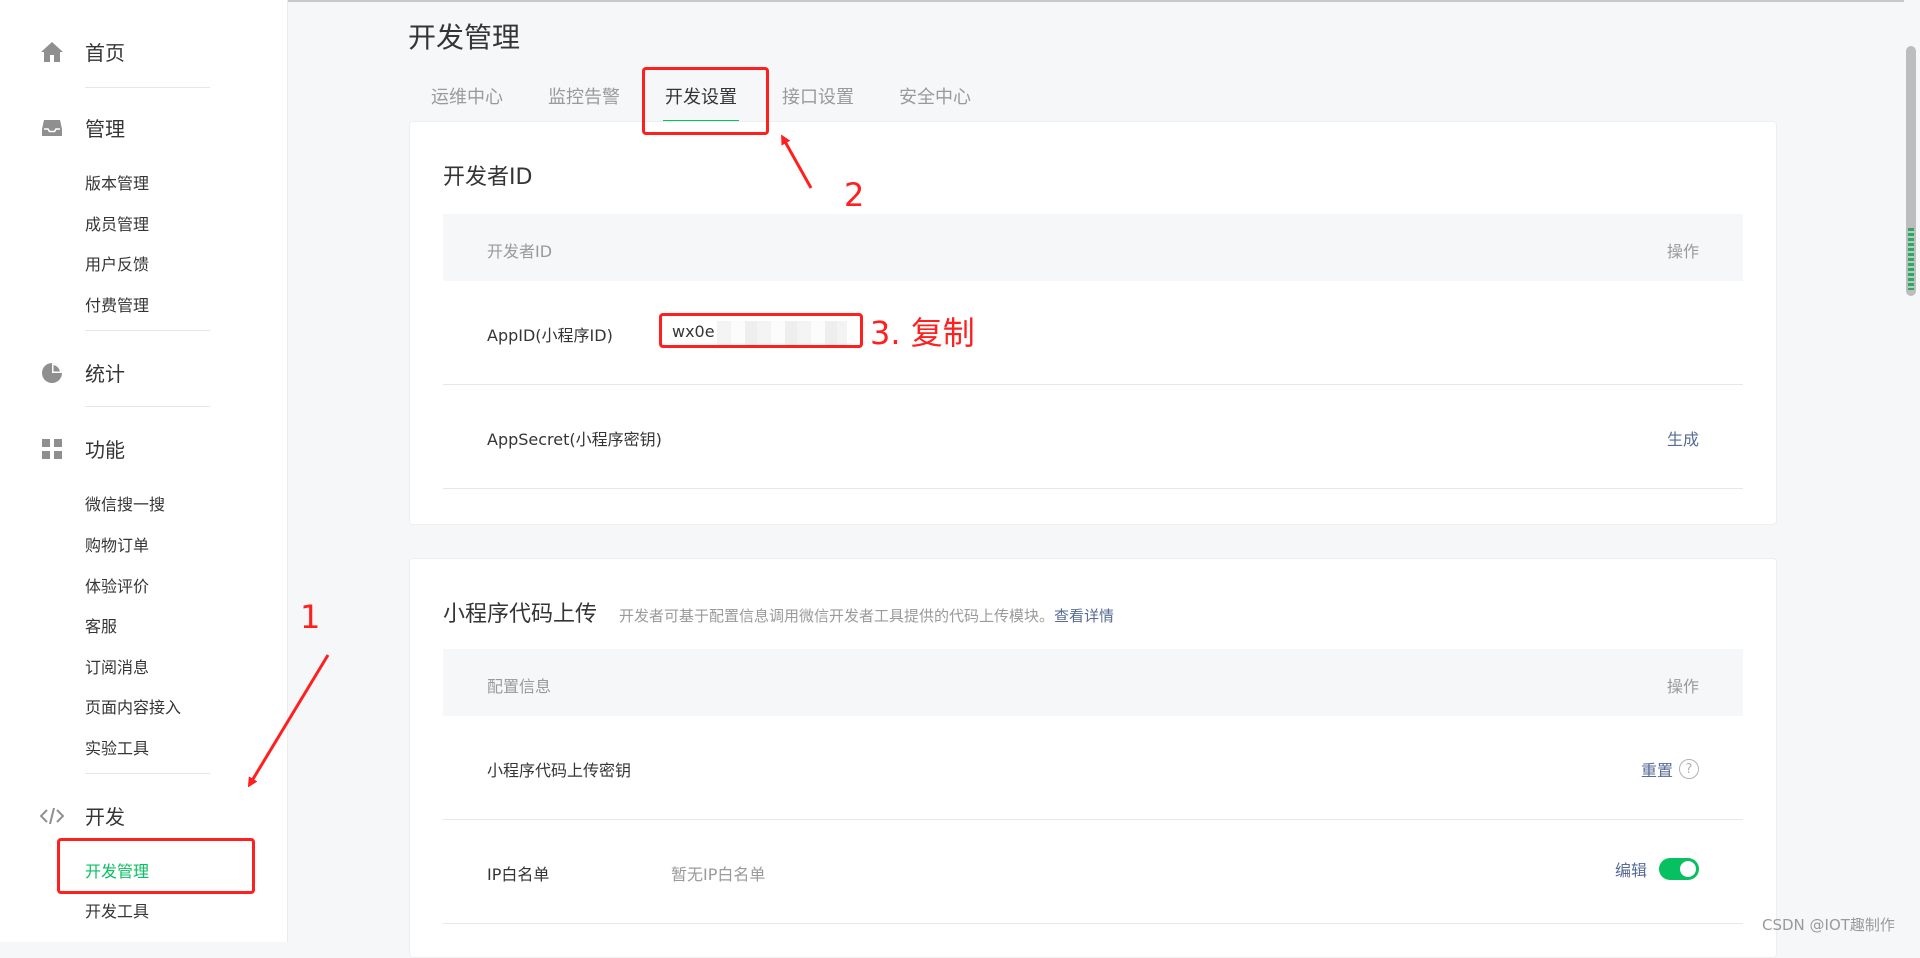  I want to click on scrollbar-decoration, so click(1911, 259).